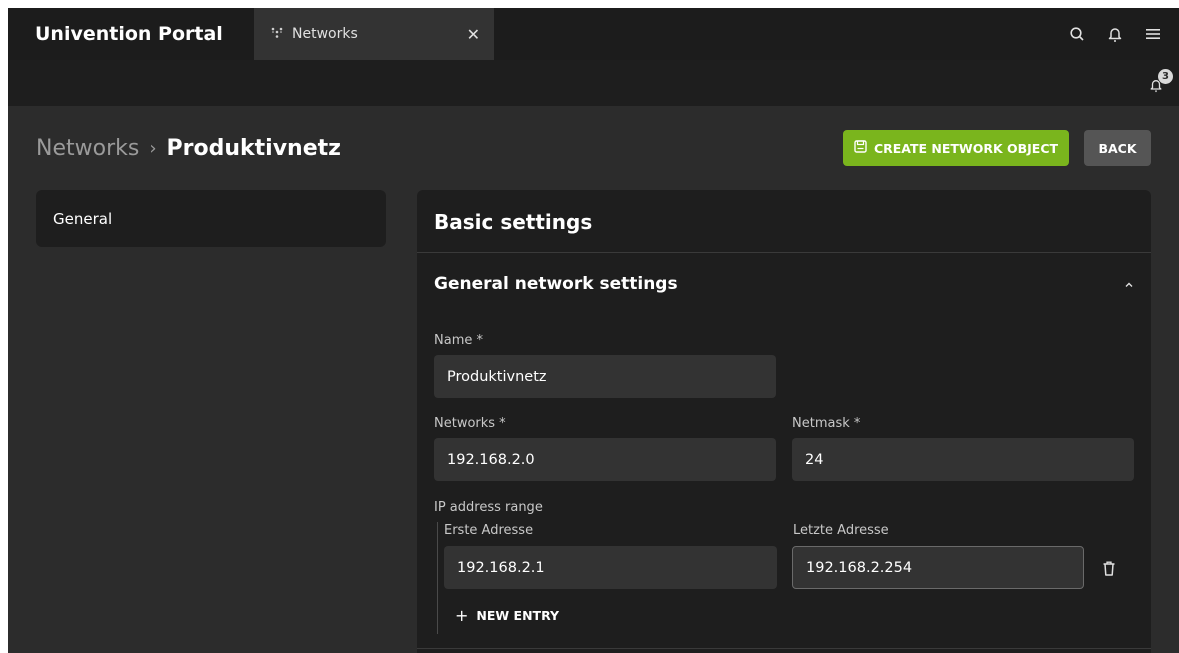  I want to click on netmask-field: 24, so click(963, 459).